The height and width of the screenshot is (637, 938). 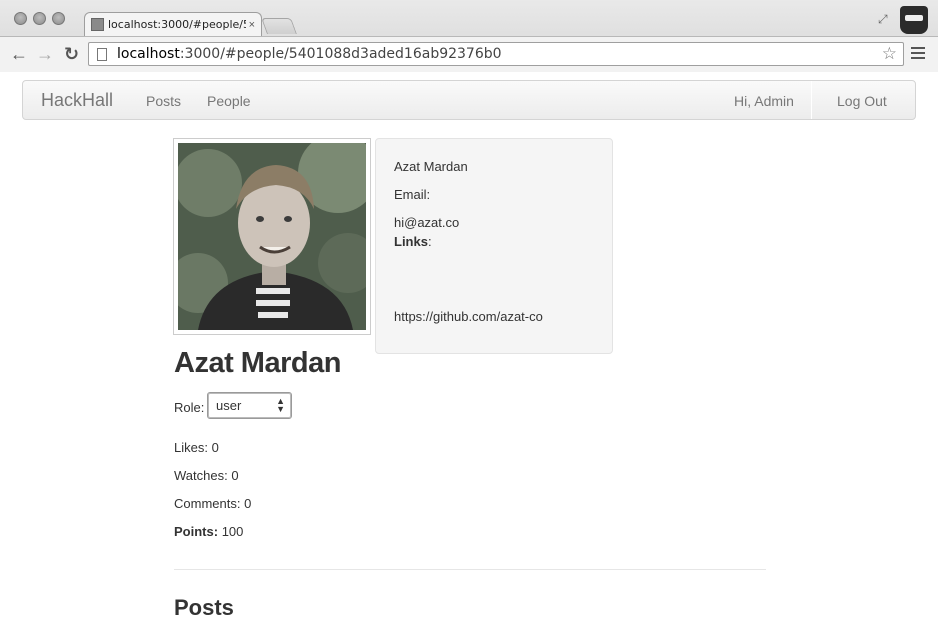 What do you see at coordinates (883, 19) in the screenshot?
I see `fullscreen-icon: ⤢` at bounding box center [883, 19].